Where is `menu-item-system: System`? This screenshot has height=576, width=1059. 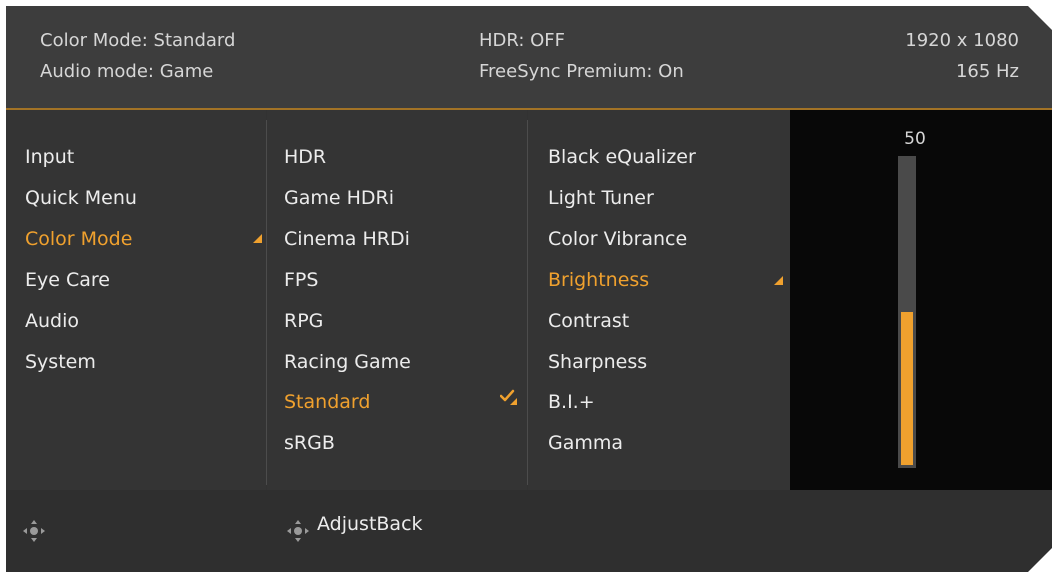
menu-item-system: System is located at coordinates (60, 362).